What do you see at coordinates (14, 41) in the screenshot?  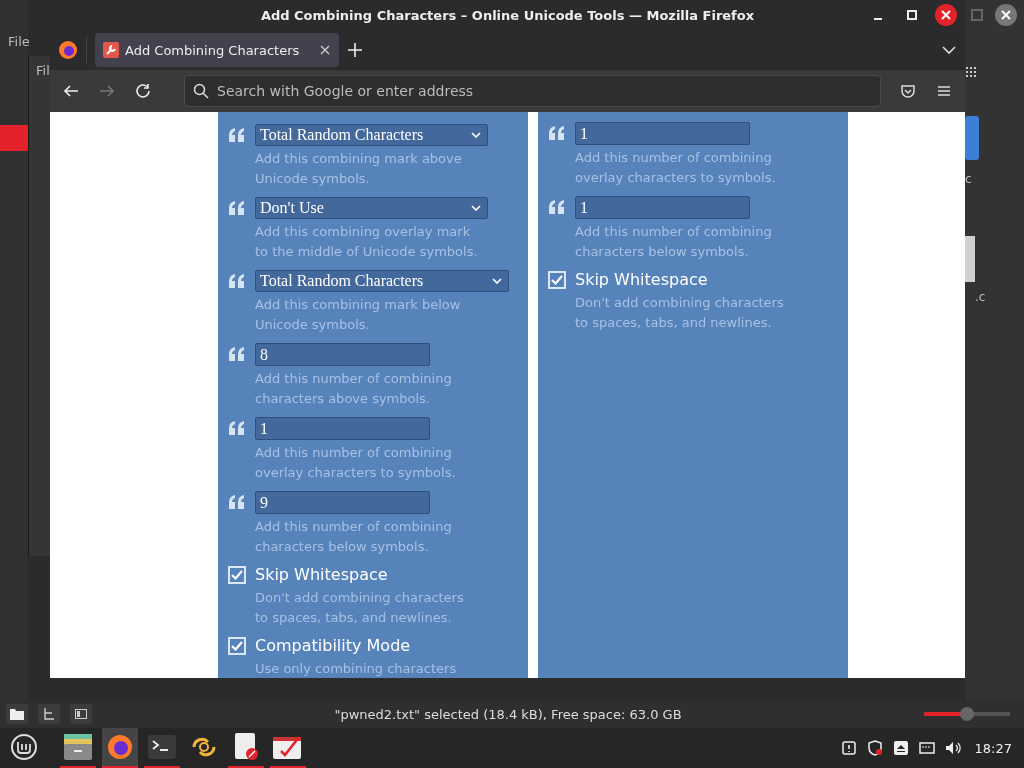 I see `menu-label: File` at bounding box center [14, 41].